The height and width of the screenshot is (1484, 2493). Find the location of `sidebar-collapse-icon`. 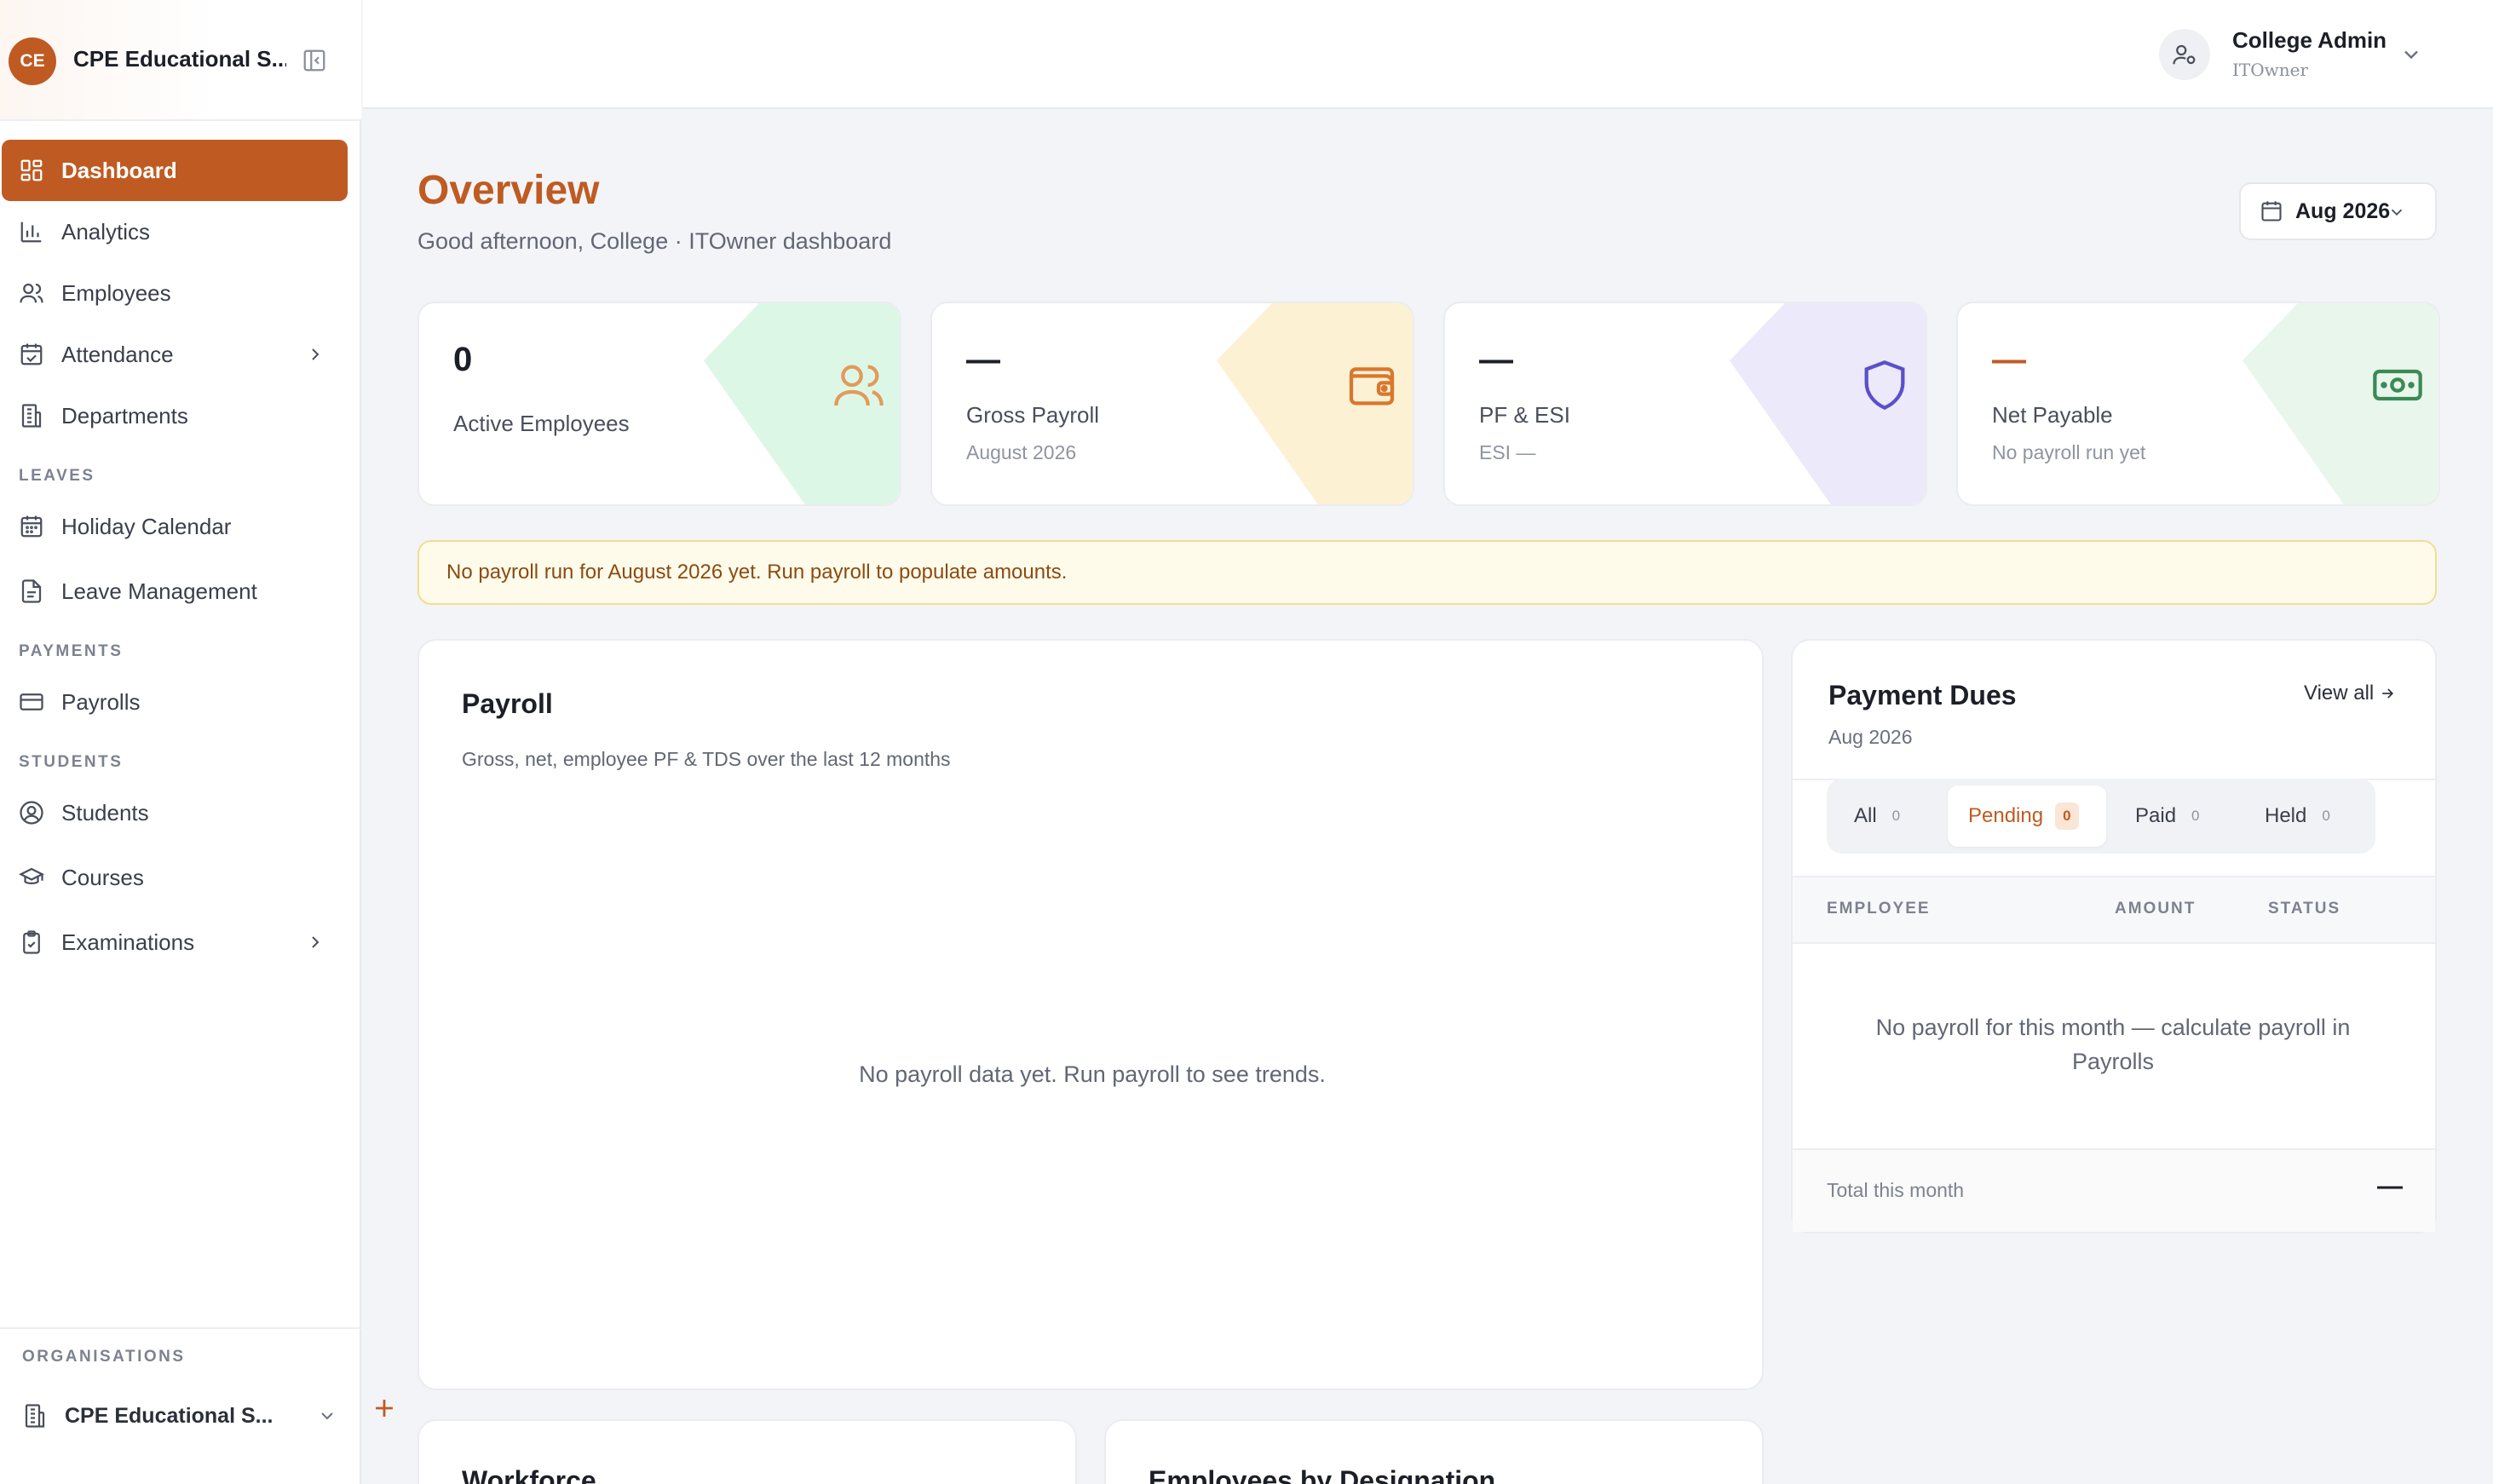

sidebar-collapse-icon is located at coordinates (314, 60).